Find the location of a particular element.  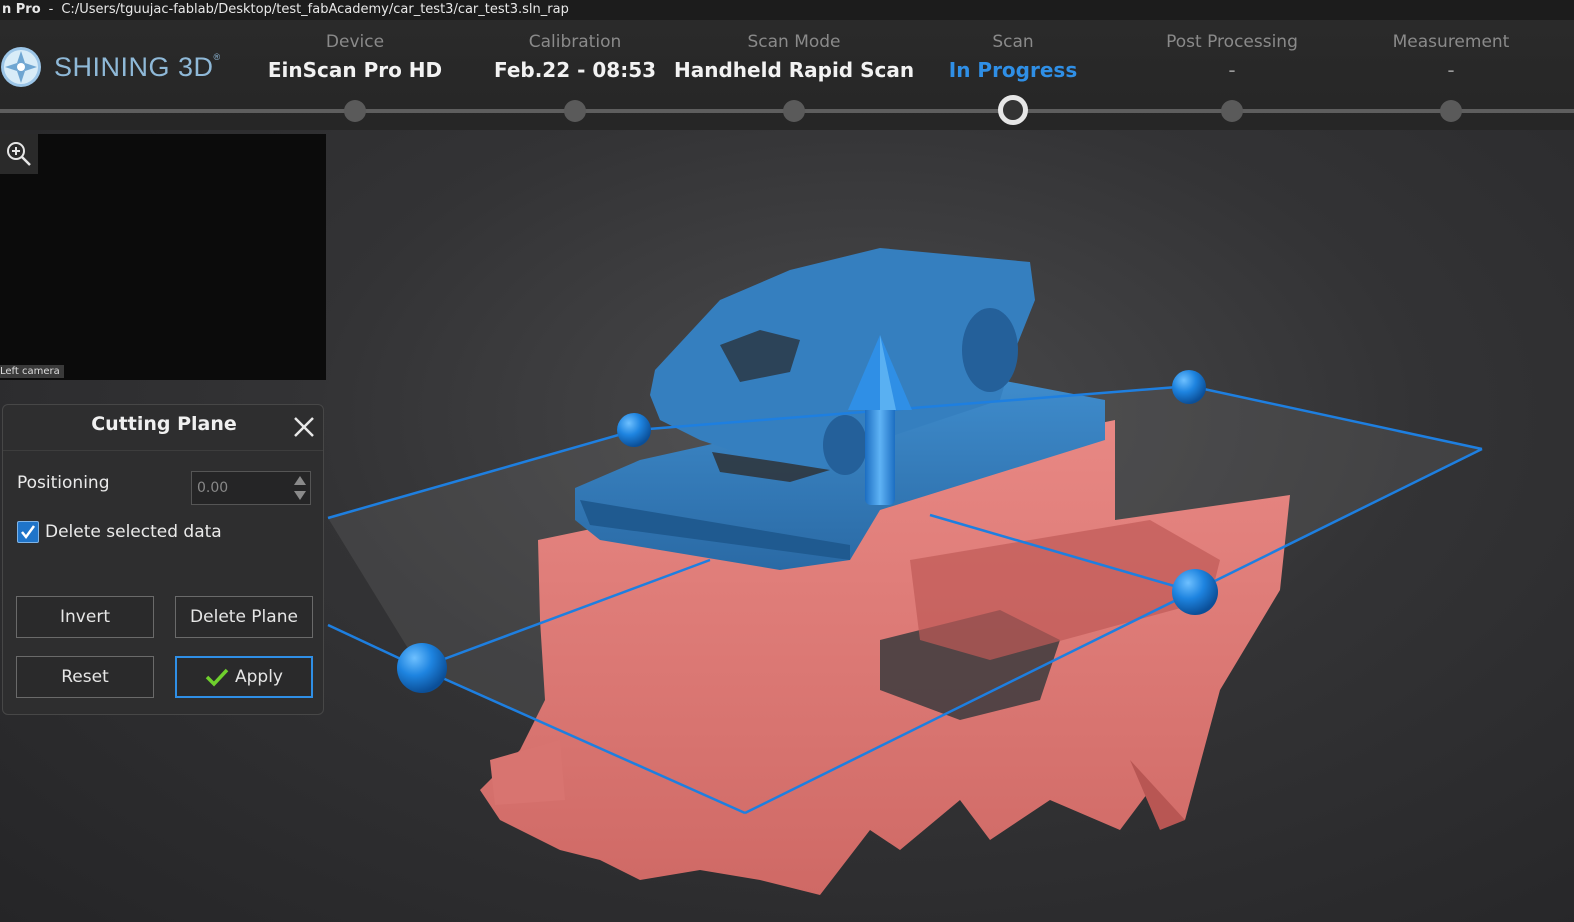

step-scan: Scan In Progress is located at coordinates (1013, 57).